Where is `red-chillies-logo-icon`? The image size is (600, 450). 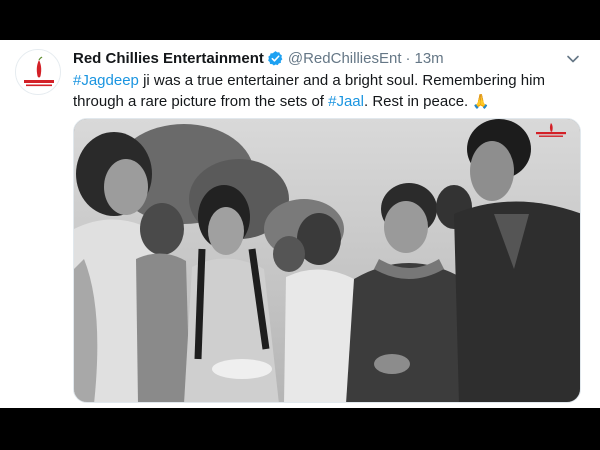 red-chillies-logo-icon is located at coordinates (38, 72).